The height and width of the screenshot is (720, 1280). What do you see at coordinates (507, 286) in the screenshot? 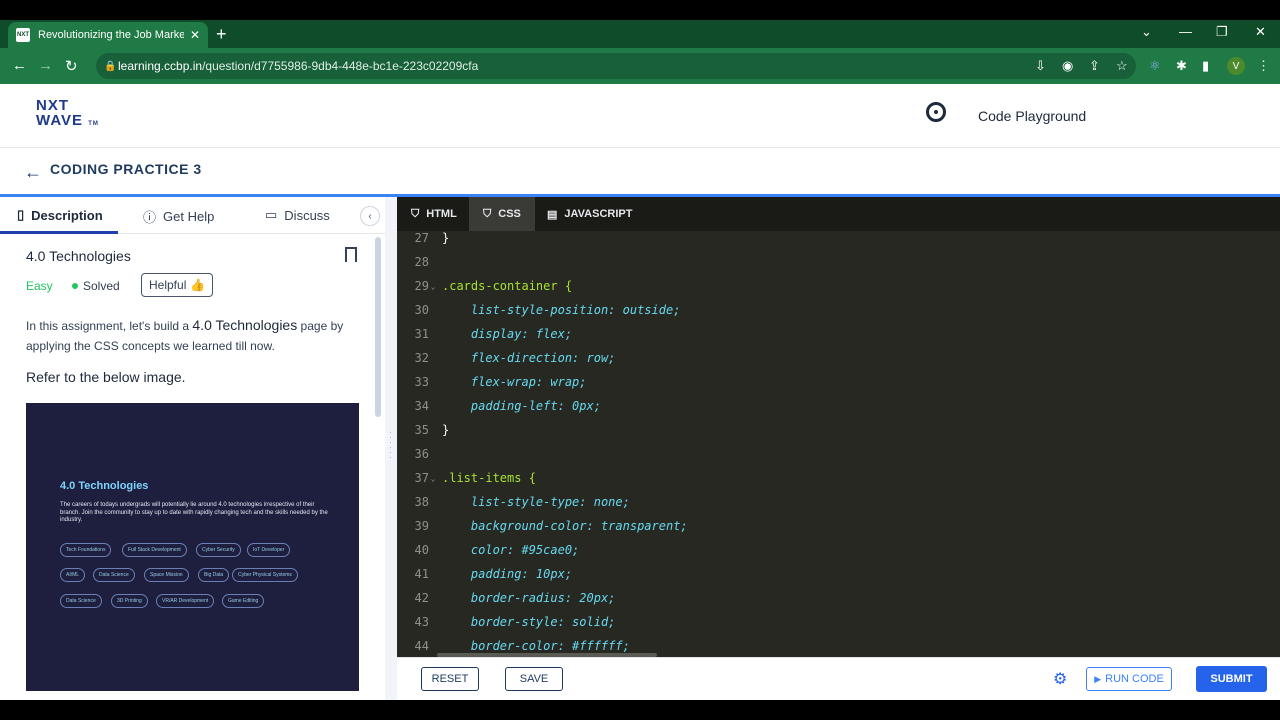
I see `code-text: .cards-container {` at bounding box center [507, 286].